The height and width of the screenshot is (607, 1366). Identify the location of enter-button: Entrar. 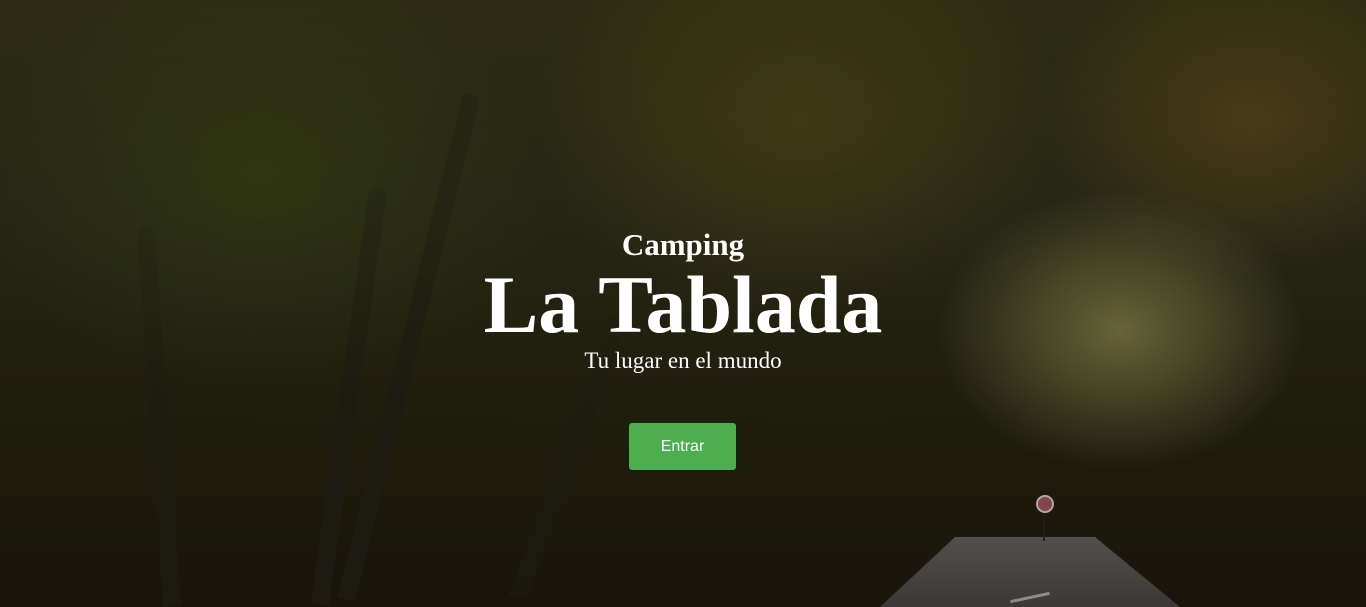
(682, 446).